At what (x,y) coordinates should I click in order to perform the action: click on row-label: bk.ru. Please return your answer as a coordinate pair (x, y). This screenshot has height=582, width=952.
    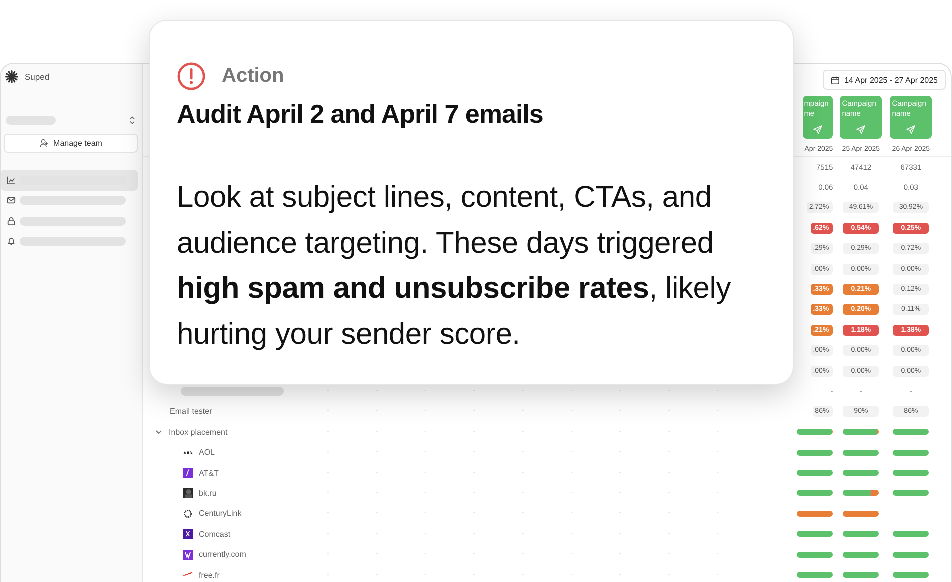
    Looking at the image, I should click on (208, 493).